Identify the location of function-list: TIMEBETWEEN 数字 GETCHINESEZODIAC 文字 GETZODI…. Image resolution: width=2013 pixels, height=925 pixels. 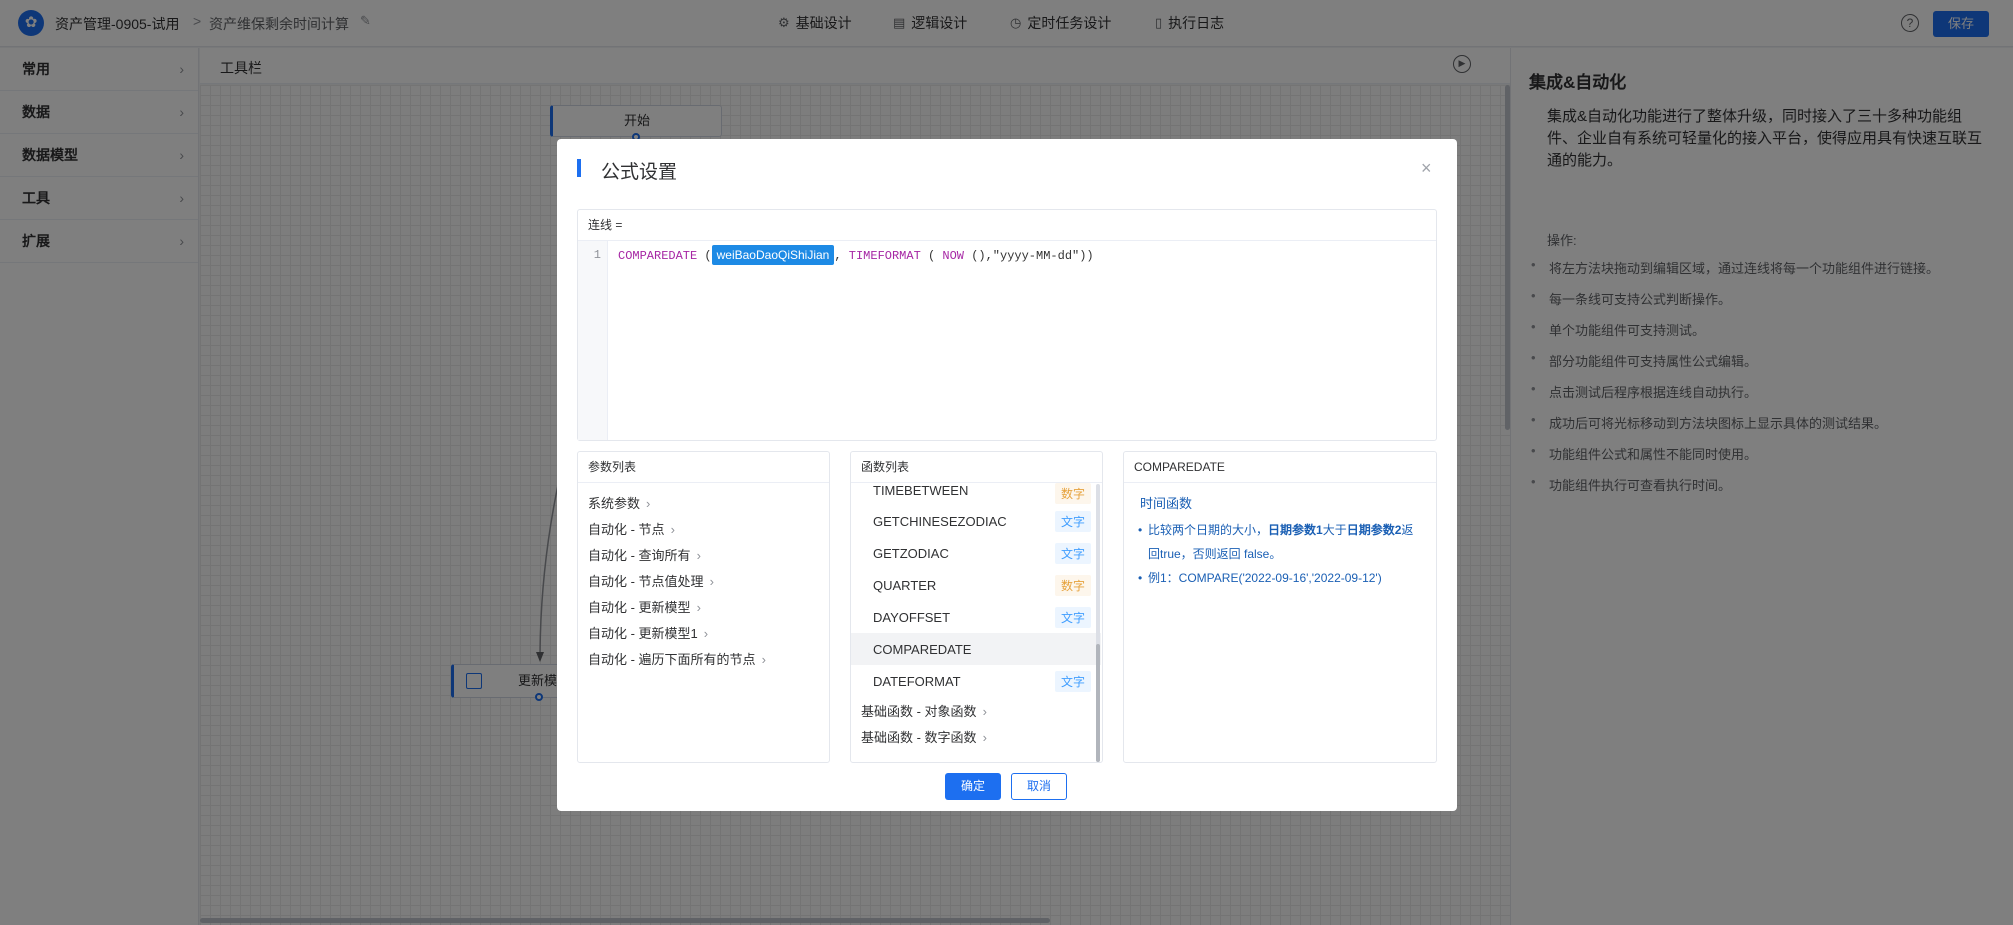
(976, 622).